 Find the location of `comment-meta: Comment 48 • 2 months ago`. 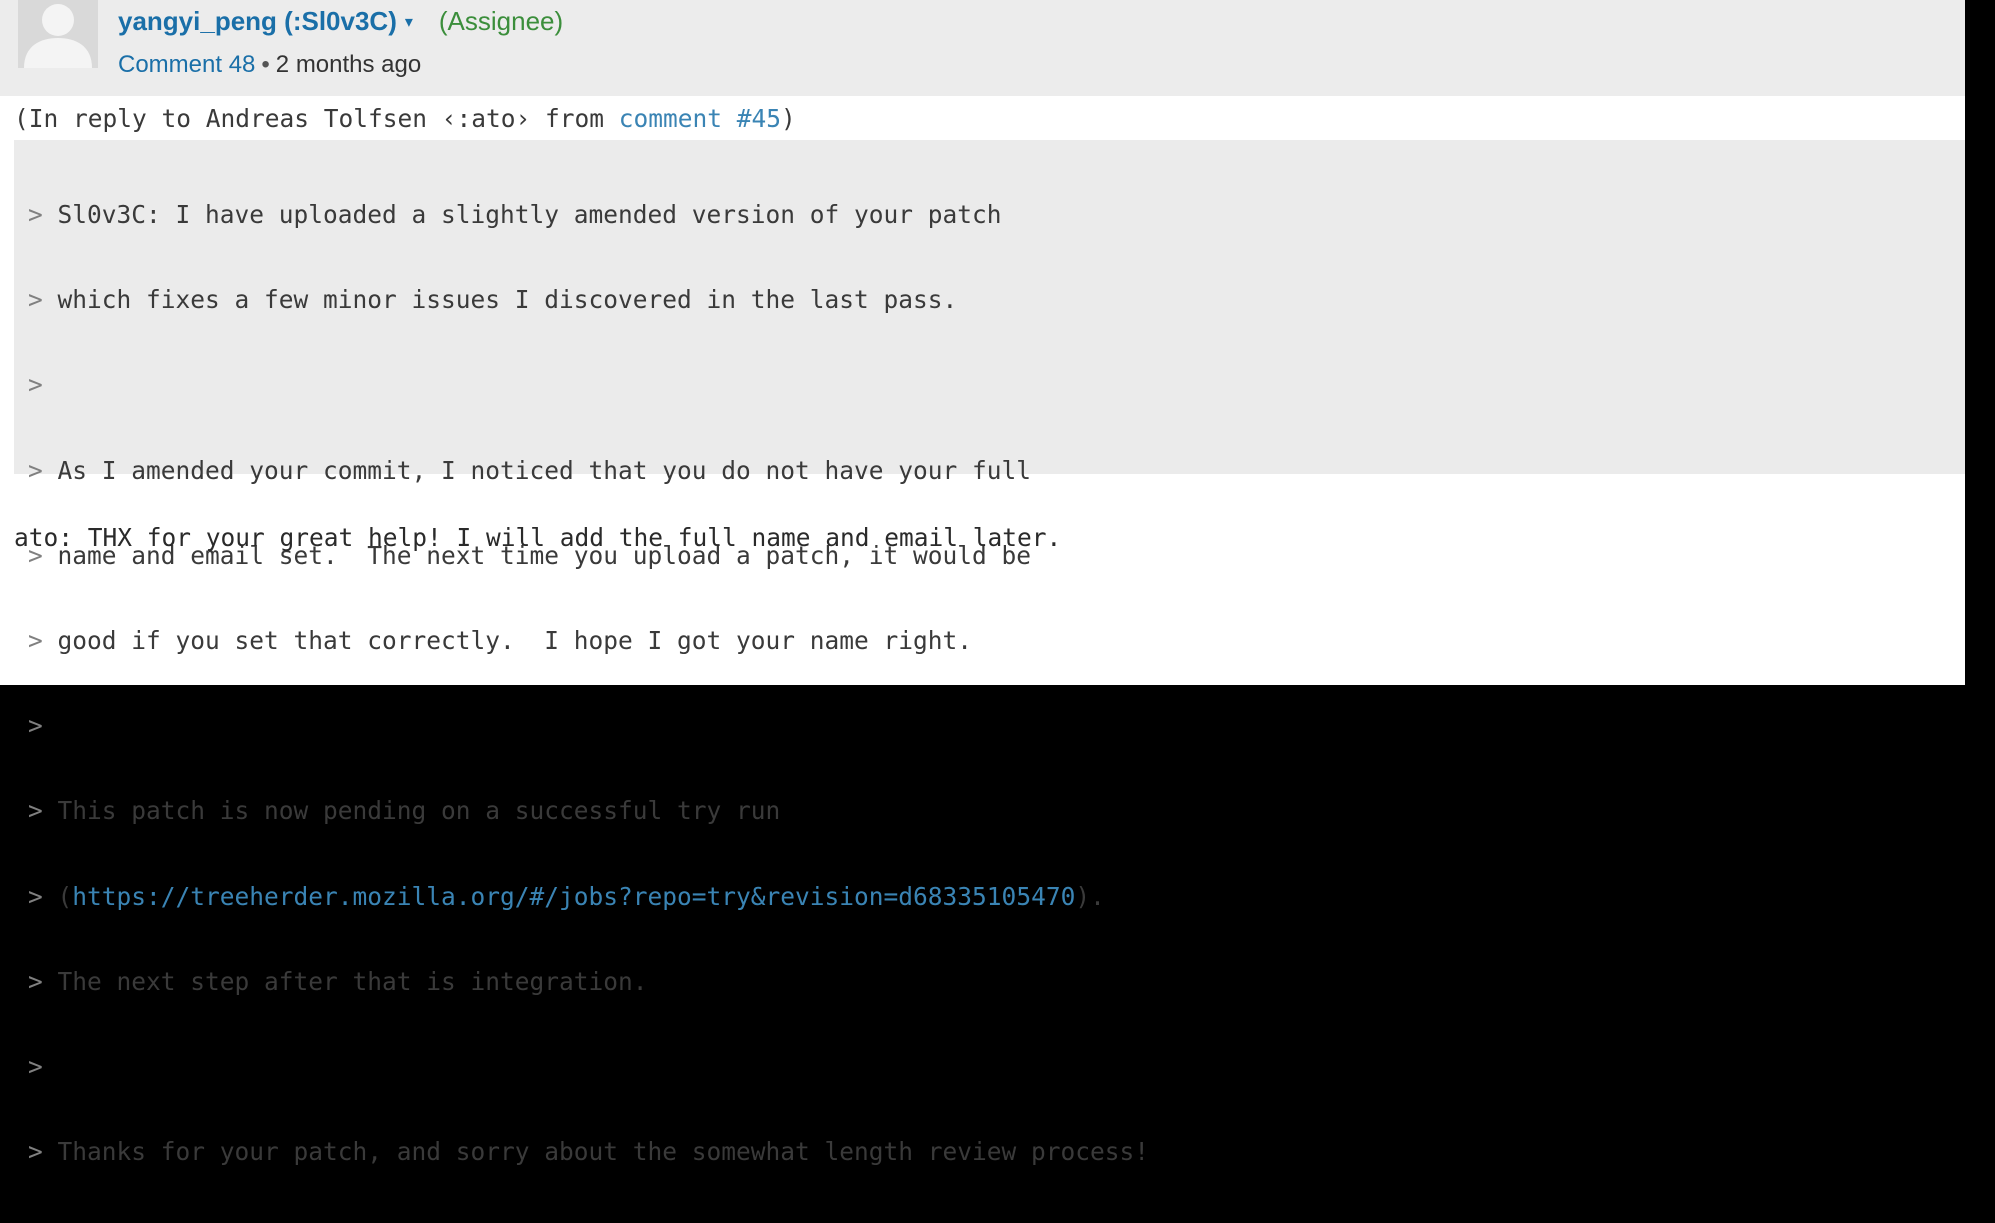

comment-meta: Comment 48 • 2 months ago is located at coordinates (269, 65).